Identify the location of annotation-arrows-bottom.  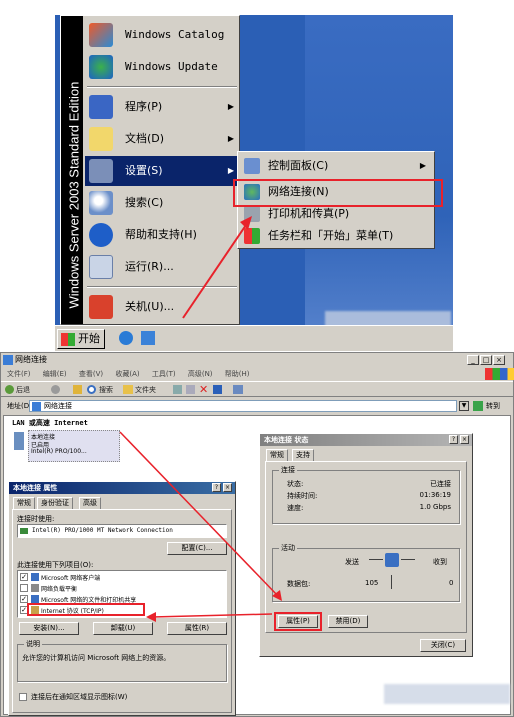
(200, 526).